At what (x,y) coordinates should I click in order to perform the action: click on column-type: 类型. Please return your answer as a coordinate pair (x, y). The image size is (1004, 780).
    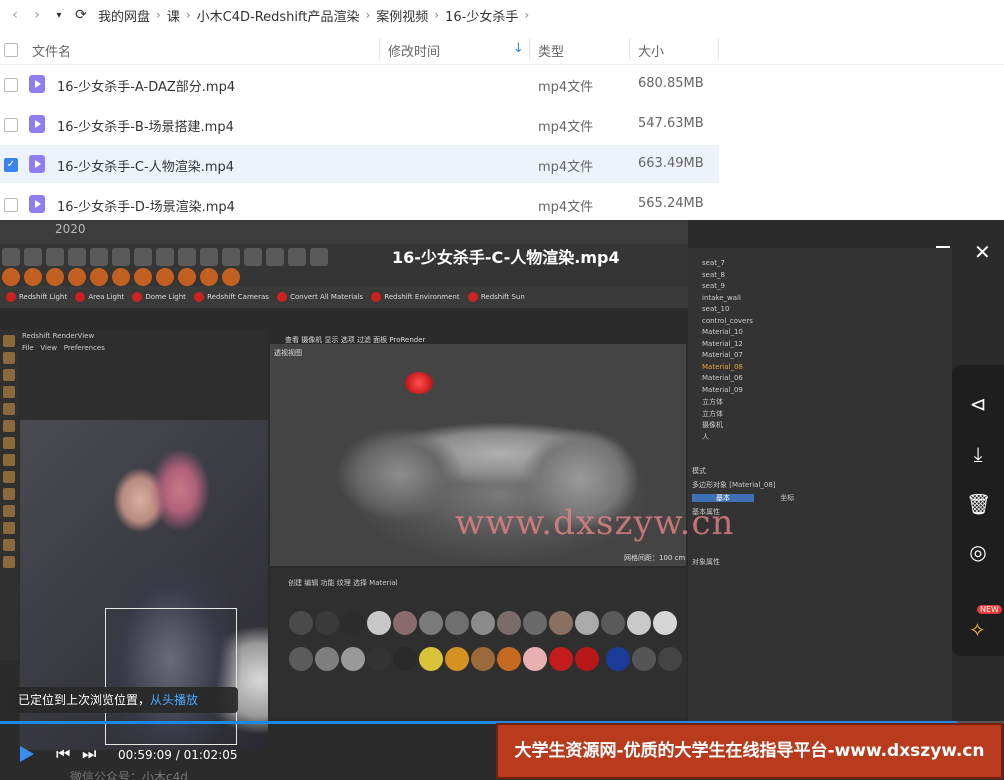
    Looking at the image, I should click on (551, 50).